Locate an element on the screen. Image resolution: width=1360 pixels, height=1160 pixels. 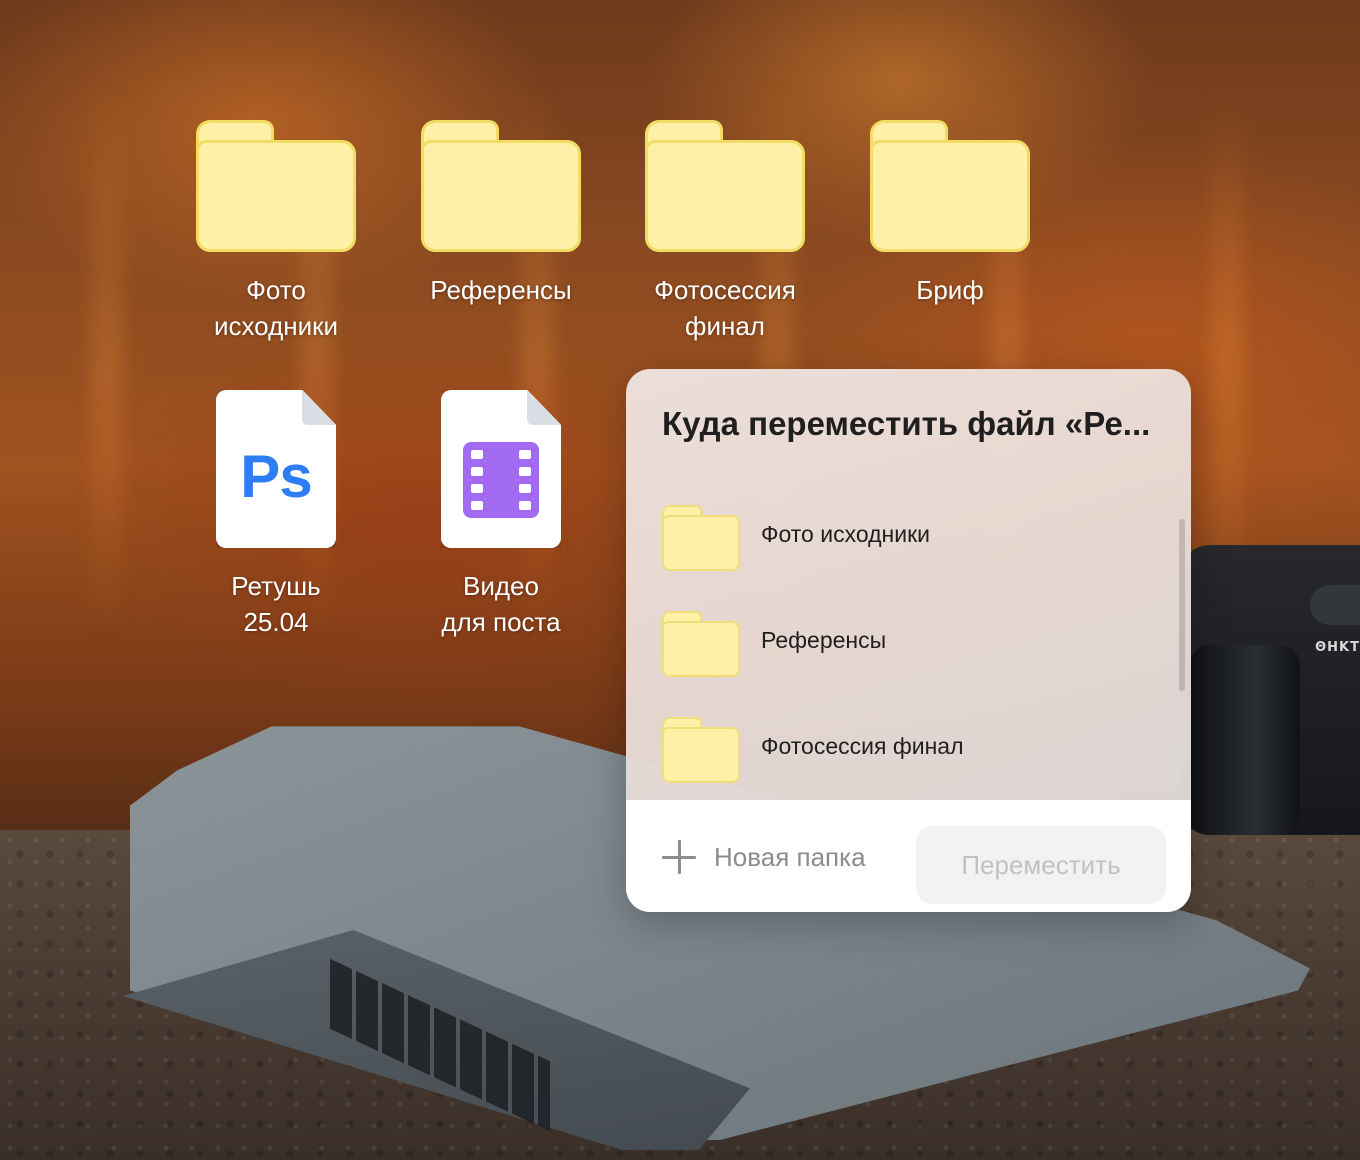
new-folder-label: Новая папка is located at coordinates (790, 856).